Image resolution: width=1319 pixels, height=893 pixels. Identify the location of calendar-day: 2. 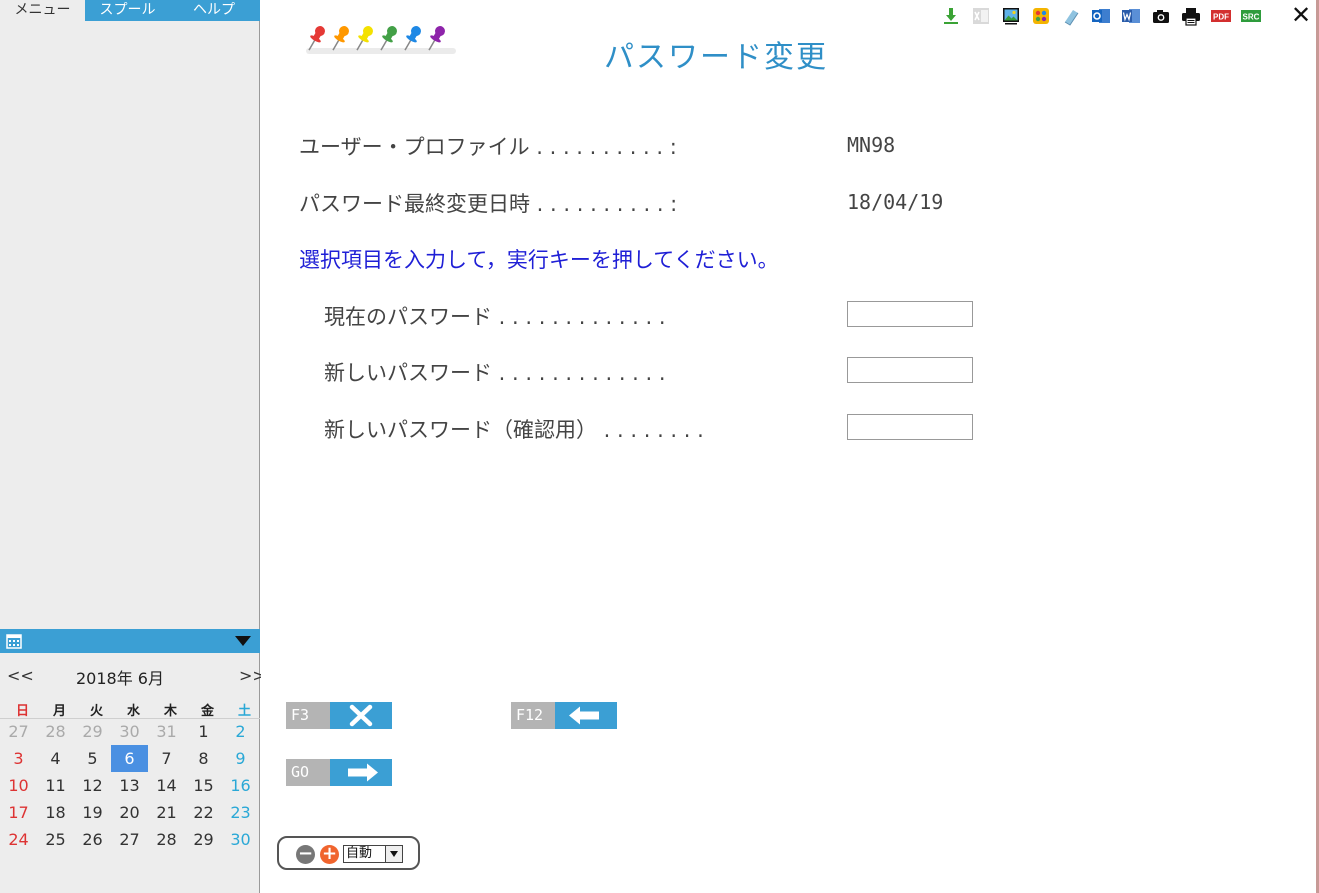
(240, 731).